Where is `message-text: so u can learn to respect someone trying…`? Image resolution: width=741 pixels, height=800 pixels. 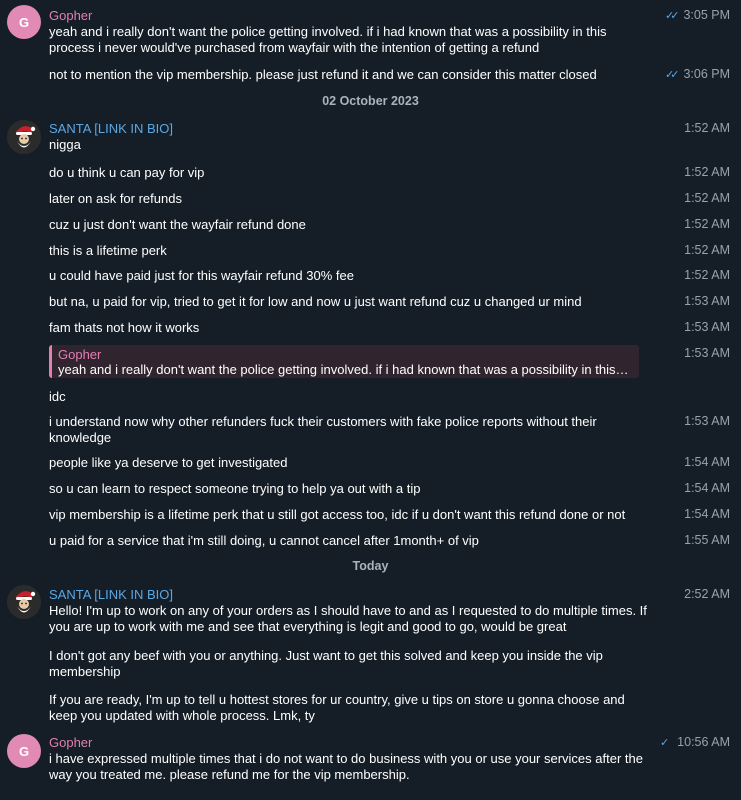 message-text: so u can learn to respect someone trying… is located at coordinates (235, 488).